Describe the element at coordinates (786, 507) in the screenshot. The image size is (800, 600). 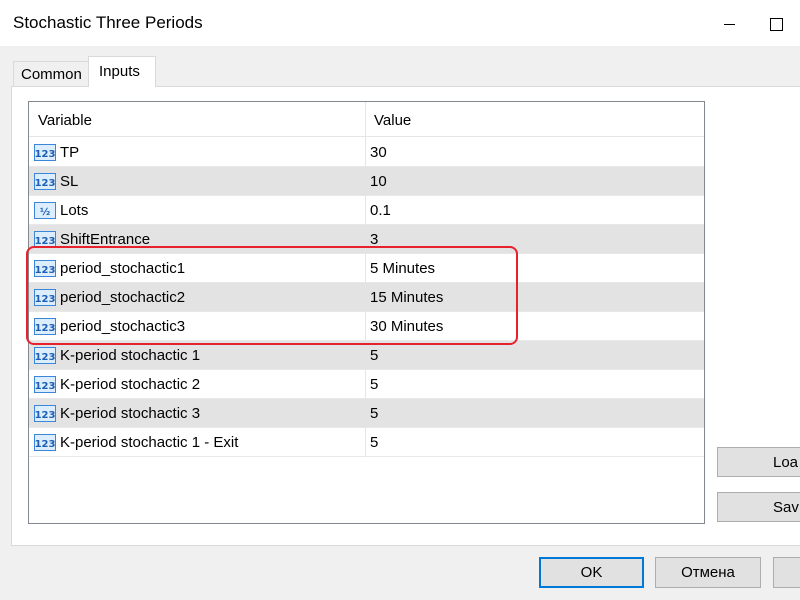
I see `save-button-label: Sav` at that location.